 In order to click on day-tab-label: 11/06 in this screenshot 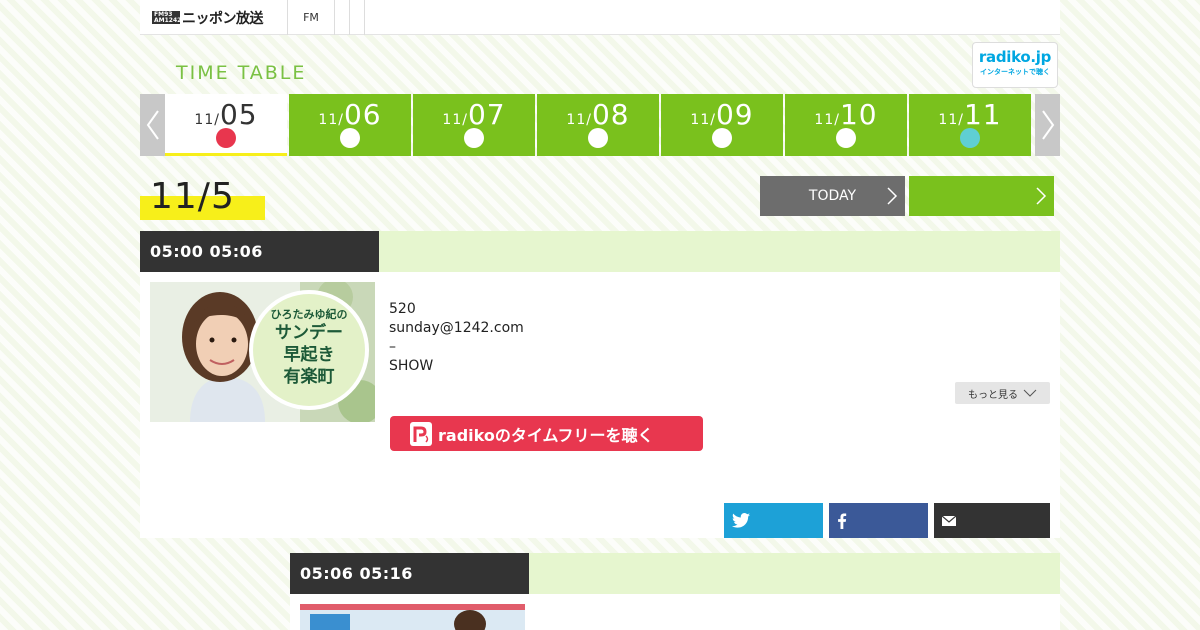, I will do `click(350, 114)`.